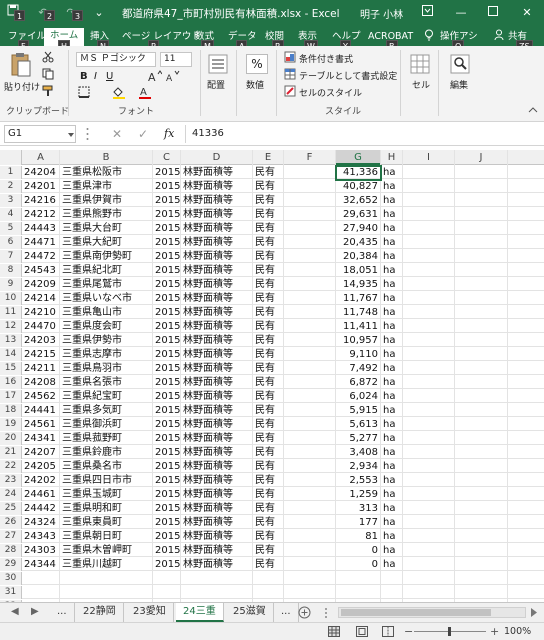  Describe the element at coordinates (272, 522) in the screenshot. I see `table-row: 26 24324 三重県東員町 2015 林野面積等 民有 177 ha` at that location.